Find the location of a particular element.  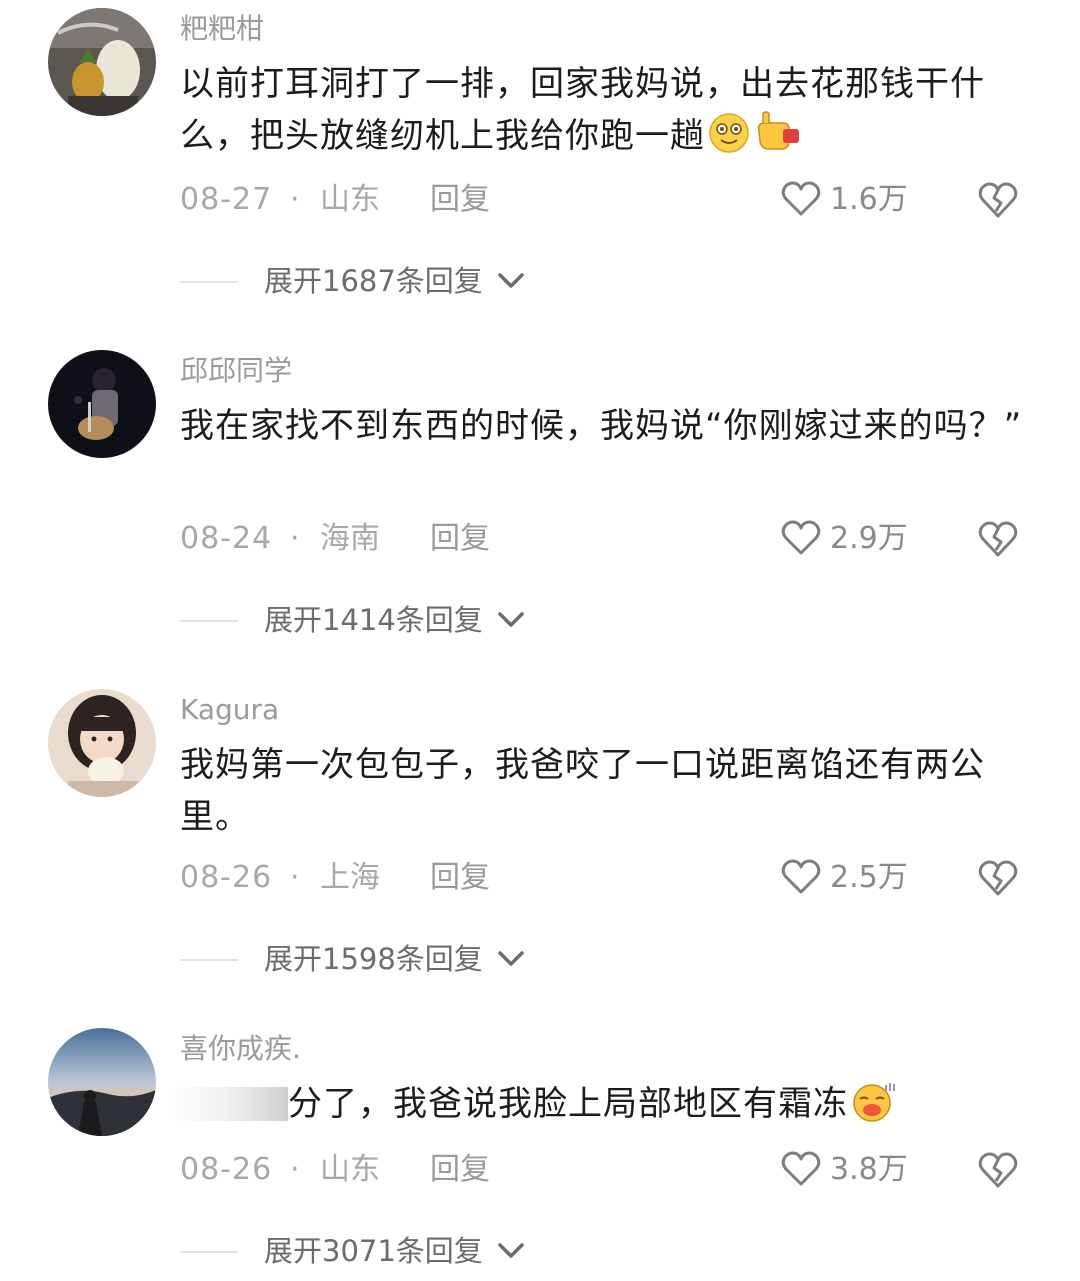

comment-meta: 08-27 · 山东 回复 1.6万 is located at coordinates (610, 200).